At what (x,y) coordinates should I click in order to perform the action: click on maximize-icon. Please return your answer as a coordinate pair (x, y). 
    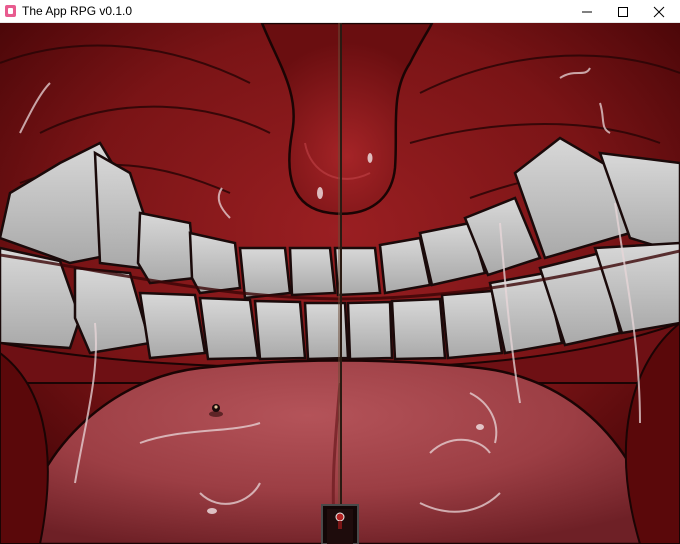
    Looking at the image, I should click on (623, 11).